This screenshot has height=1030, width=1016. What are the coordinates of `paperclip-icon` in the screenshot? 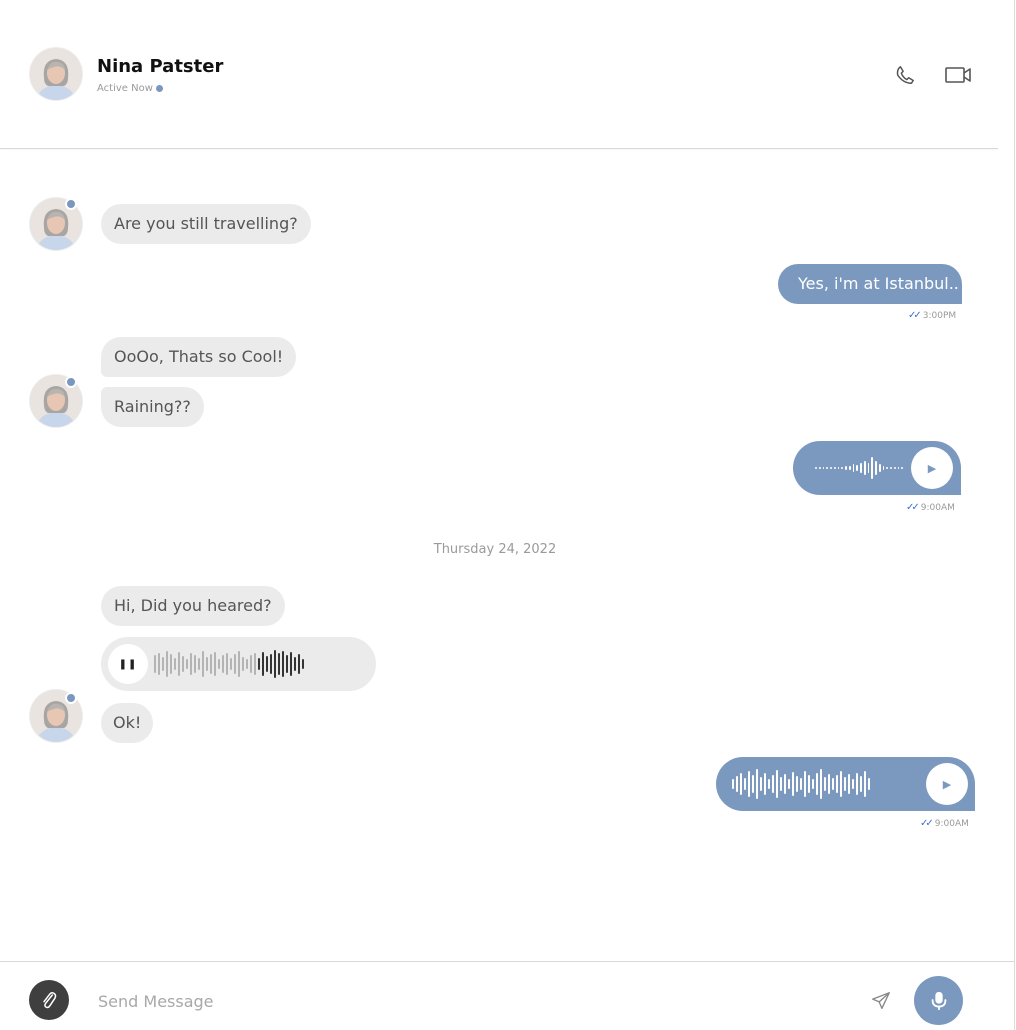 It's located at (49, 1000).